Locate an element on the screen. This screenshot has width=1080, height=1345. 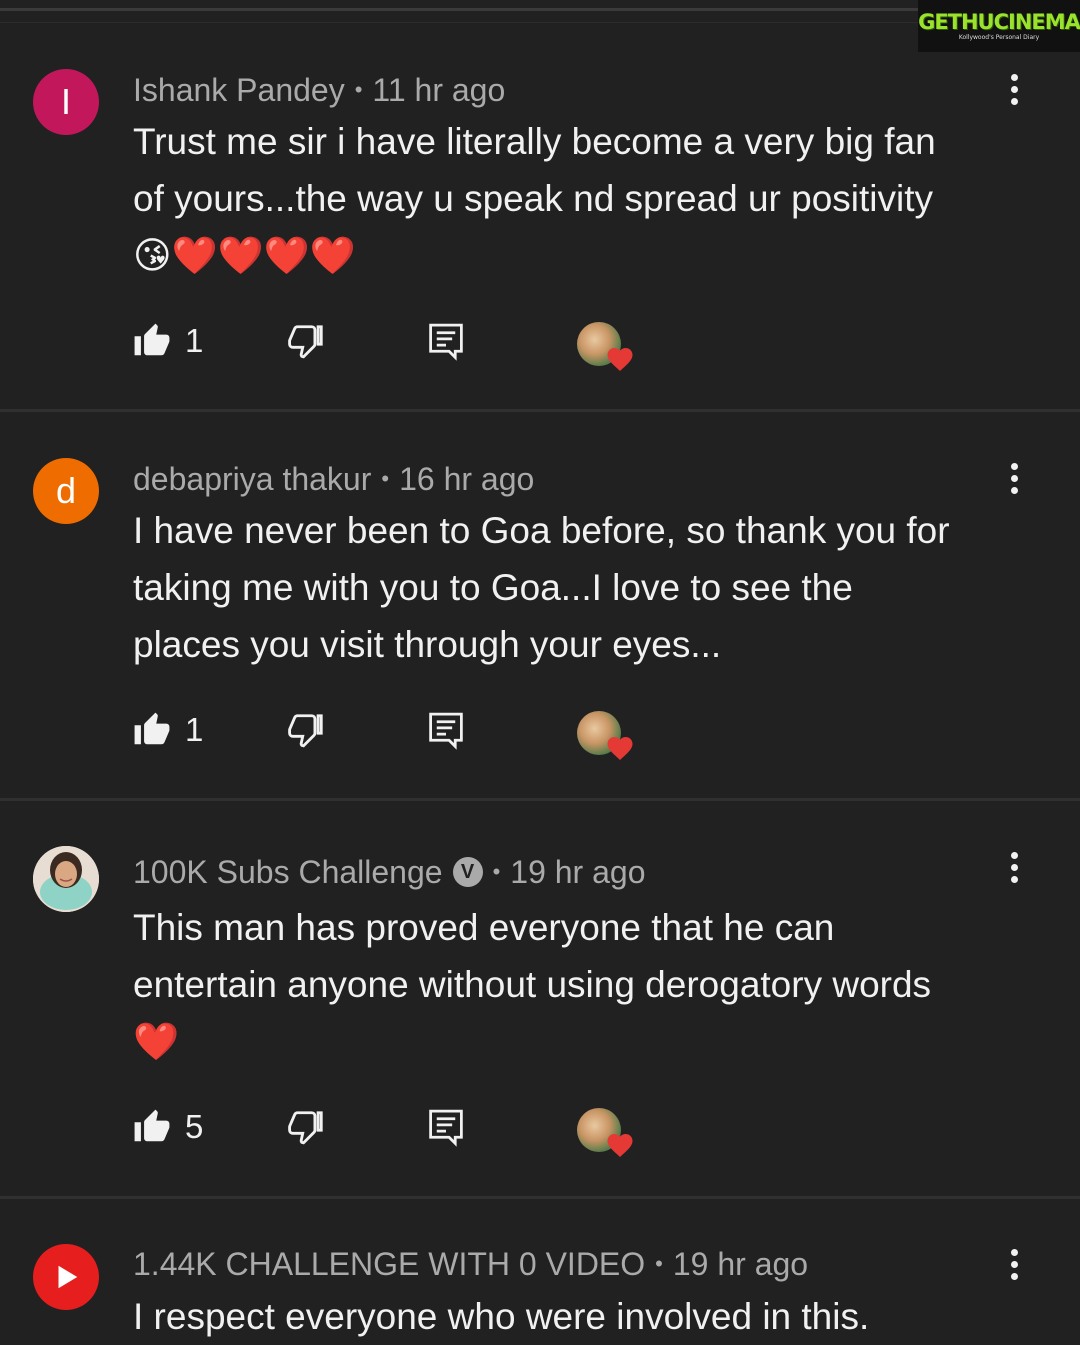
avatar: I is located at coordinates (66, 102).